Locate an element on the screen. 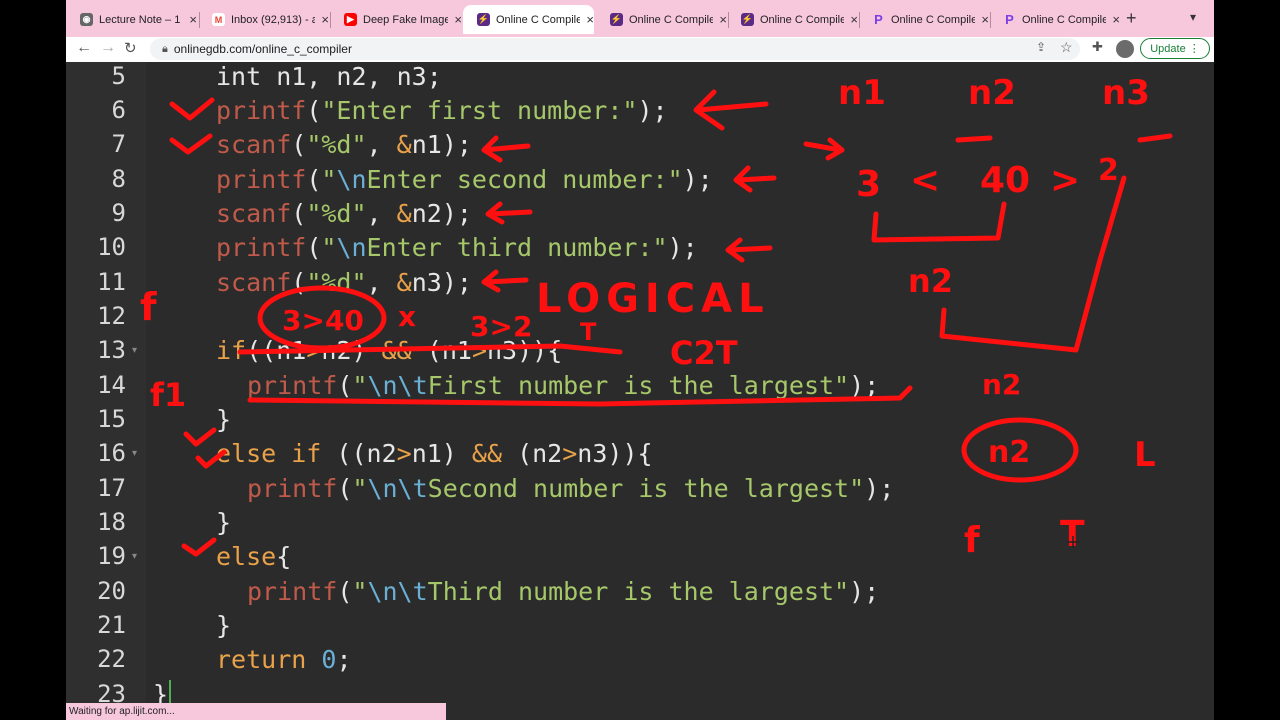 The width and height of the screenshot is (1280, 720). code-line-7: scanf("%d", &n1); is located at coordinates (344, 144).